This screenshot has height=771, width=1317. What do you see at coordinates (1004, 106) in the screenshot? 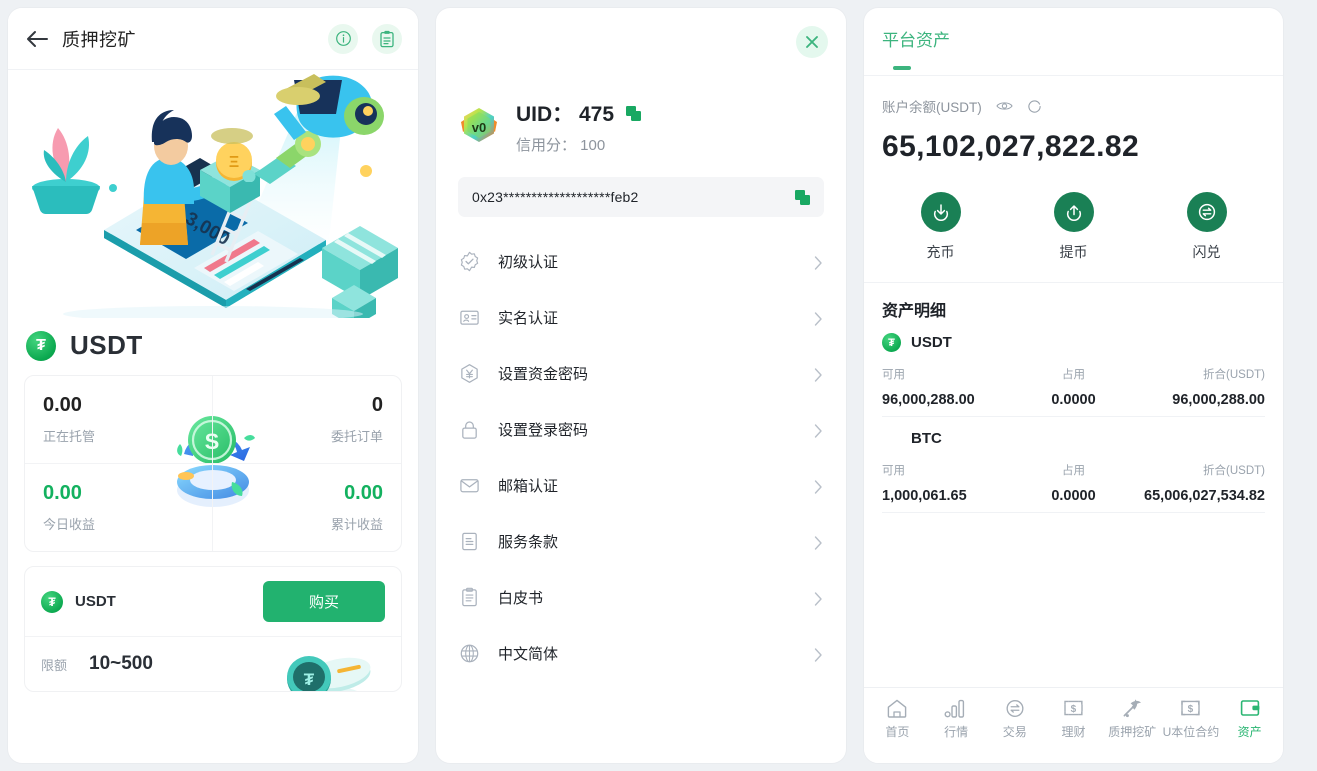
I see `eye-icon` at bounding box center [1004, 106].